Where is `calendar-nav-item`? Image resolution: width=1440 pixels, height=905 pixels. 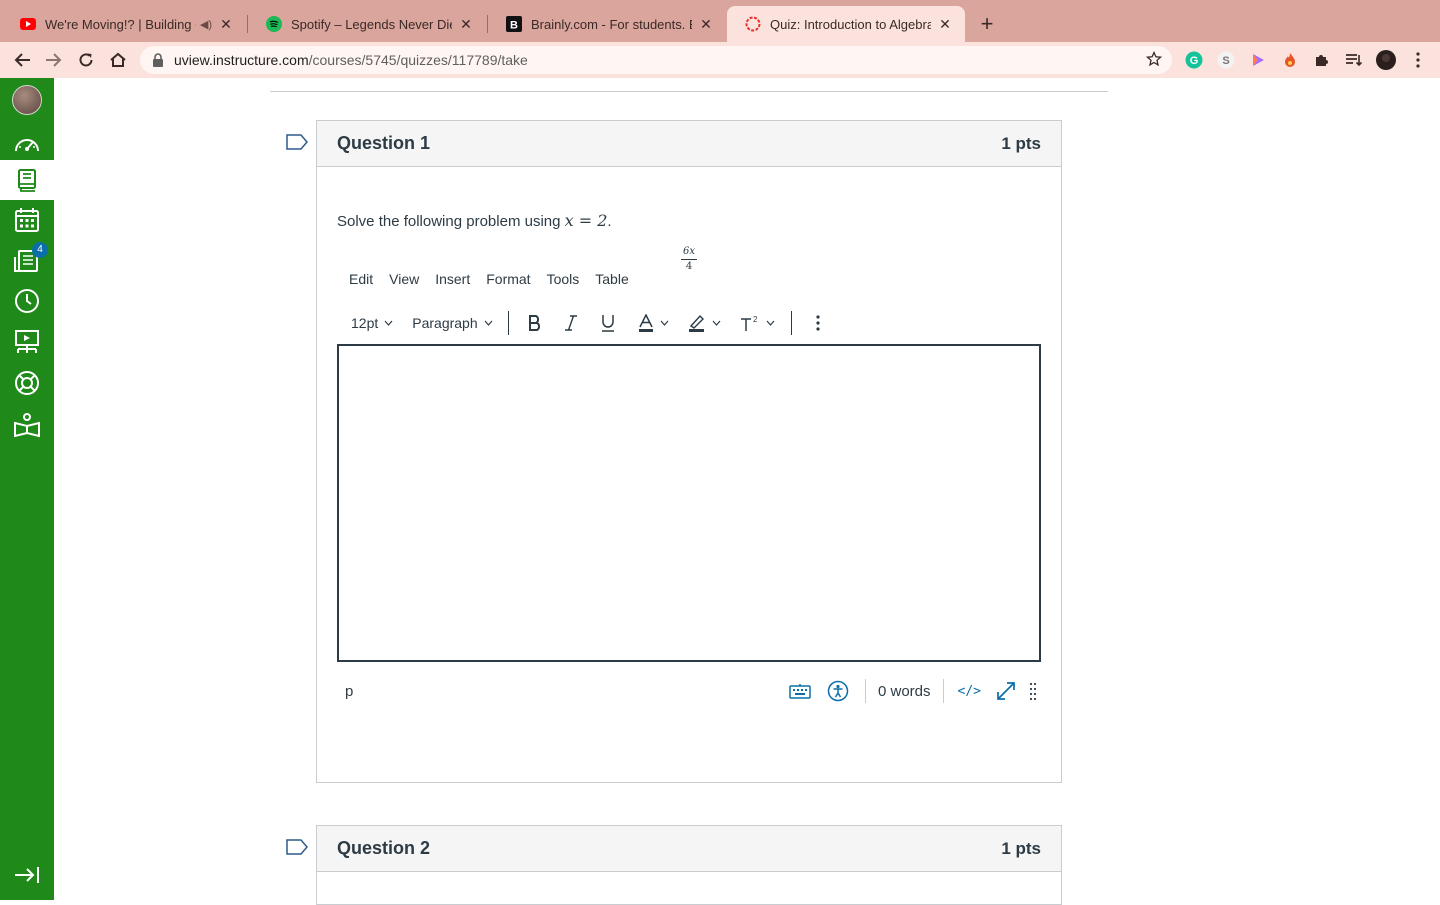
calendar-nav-item is located at coordinates (27, 220).